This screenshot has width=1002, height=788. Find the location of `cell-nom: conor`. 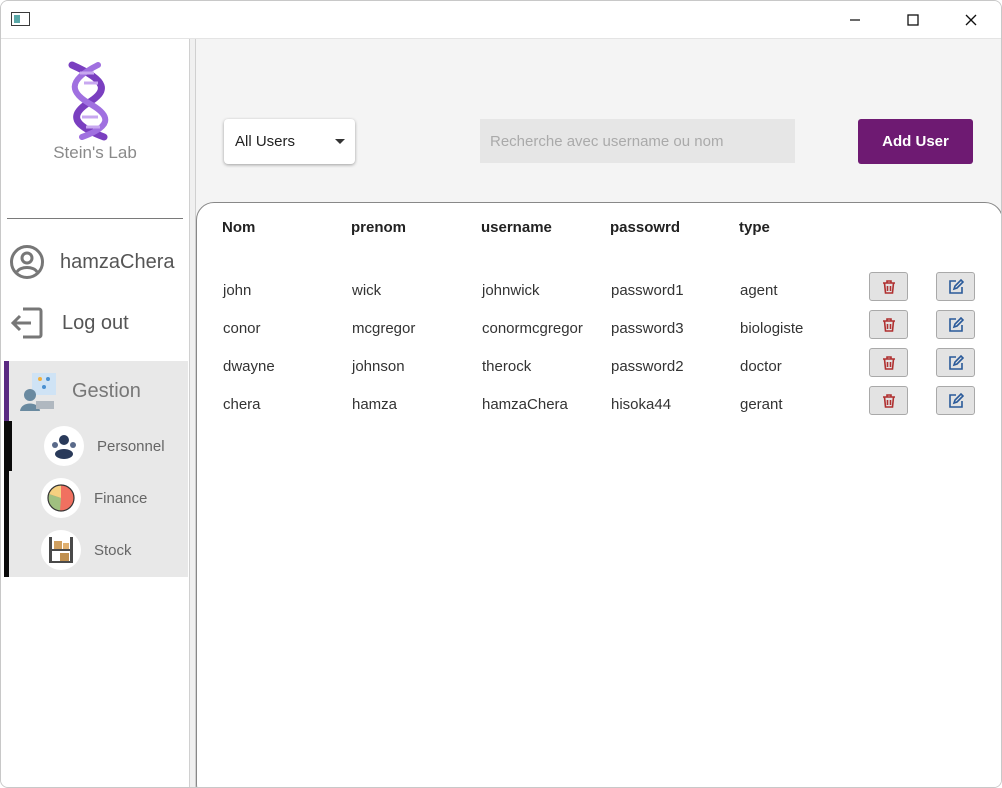

cell-nom: conor is located at coordinates (242, 328).